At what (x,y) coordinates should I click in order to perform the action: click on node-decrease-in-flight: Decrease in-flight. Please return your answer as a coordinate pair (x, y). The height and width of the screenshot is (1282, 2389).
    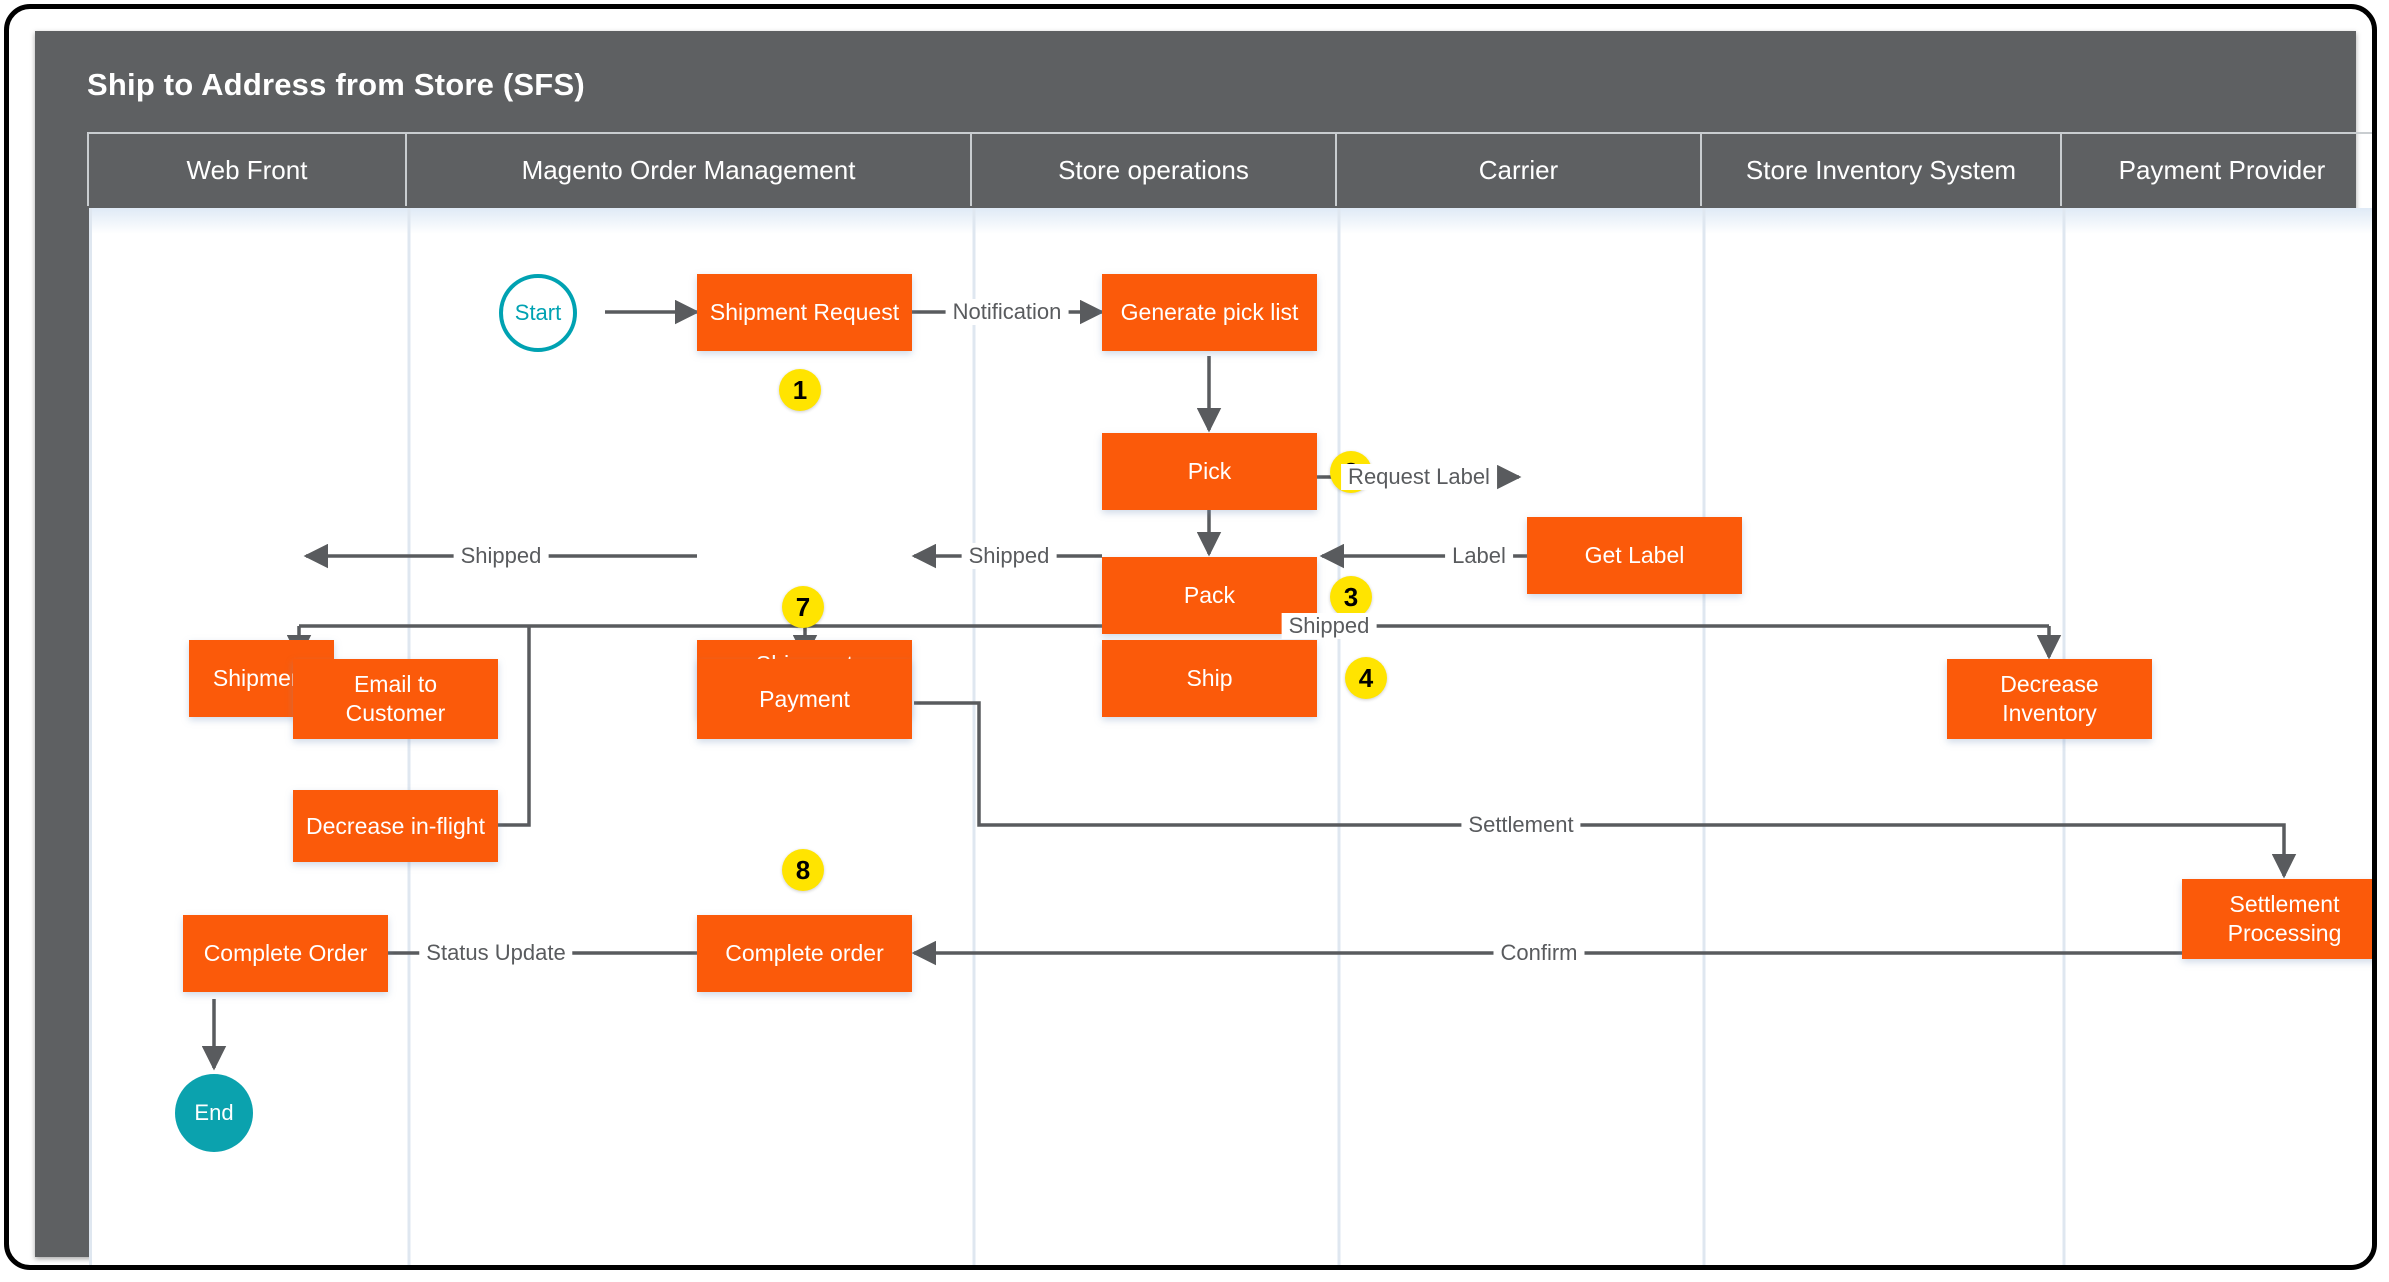
    Looking at the image, I should click on (395, 826).